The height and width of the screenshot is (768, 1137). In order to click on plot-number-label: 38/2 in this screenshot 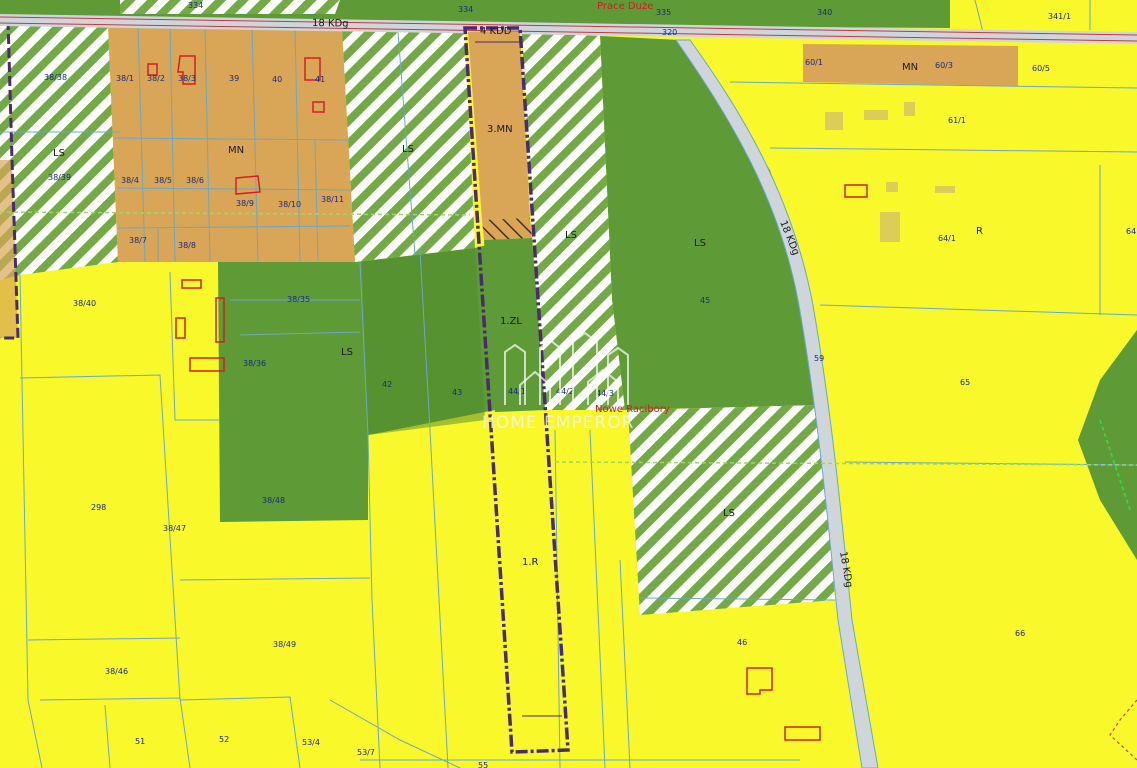, I will do `click(156, 78)`.